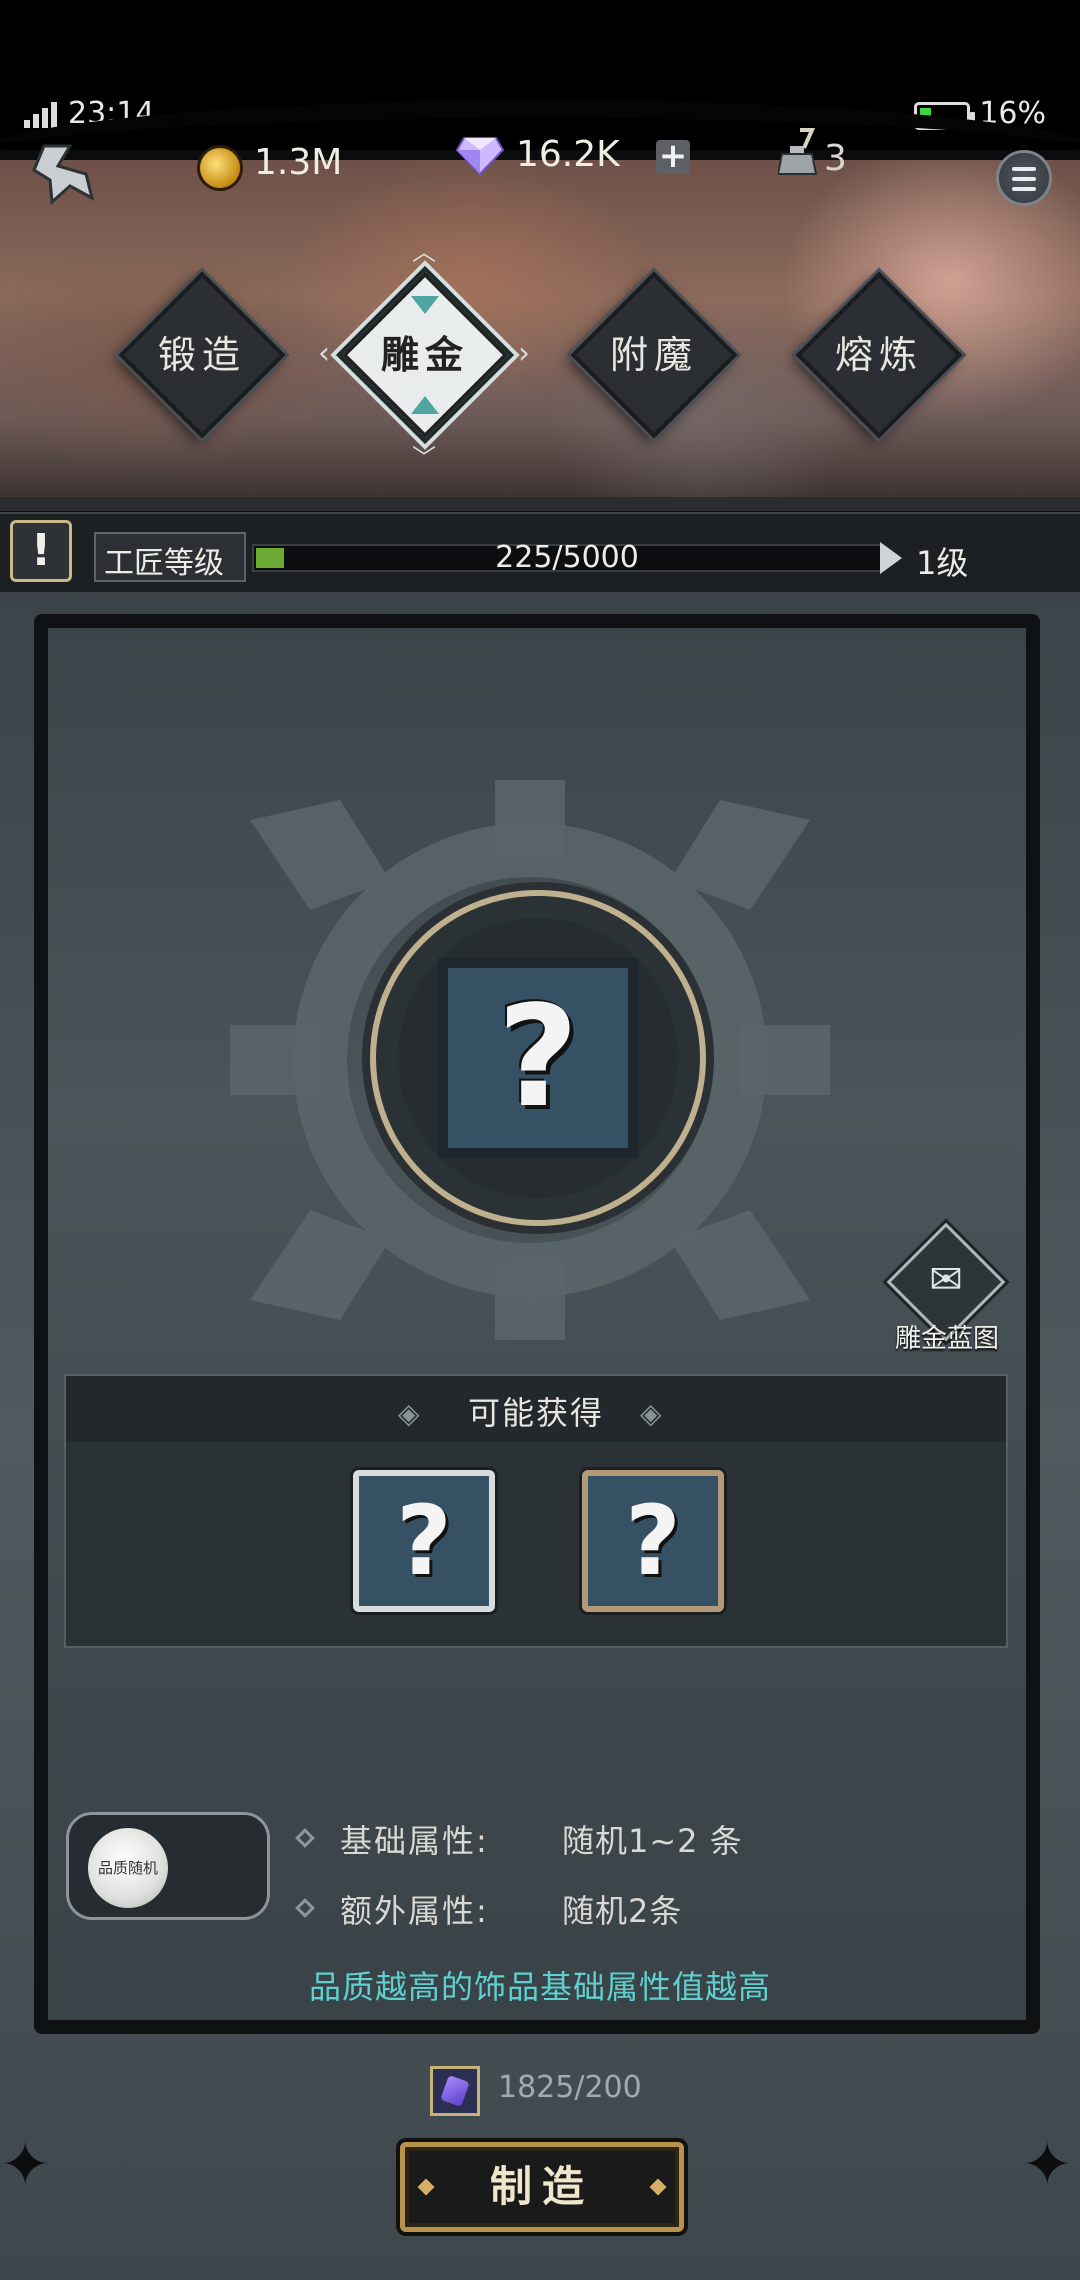 The height and width of the screenshot is (2280, 1080). I want to click on banner-divider, so click(540, 504).